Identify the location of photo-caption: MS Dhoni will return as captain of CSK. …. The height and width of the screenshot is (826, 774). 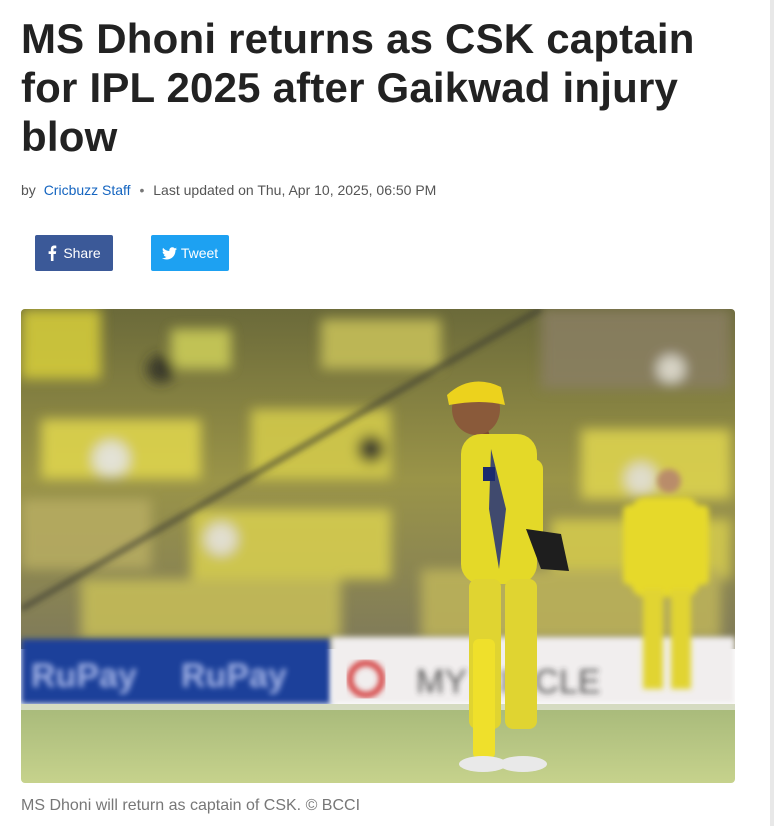
(191, 805).